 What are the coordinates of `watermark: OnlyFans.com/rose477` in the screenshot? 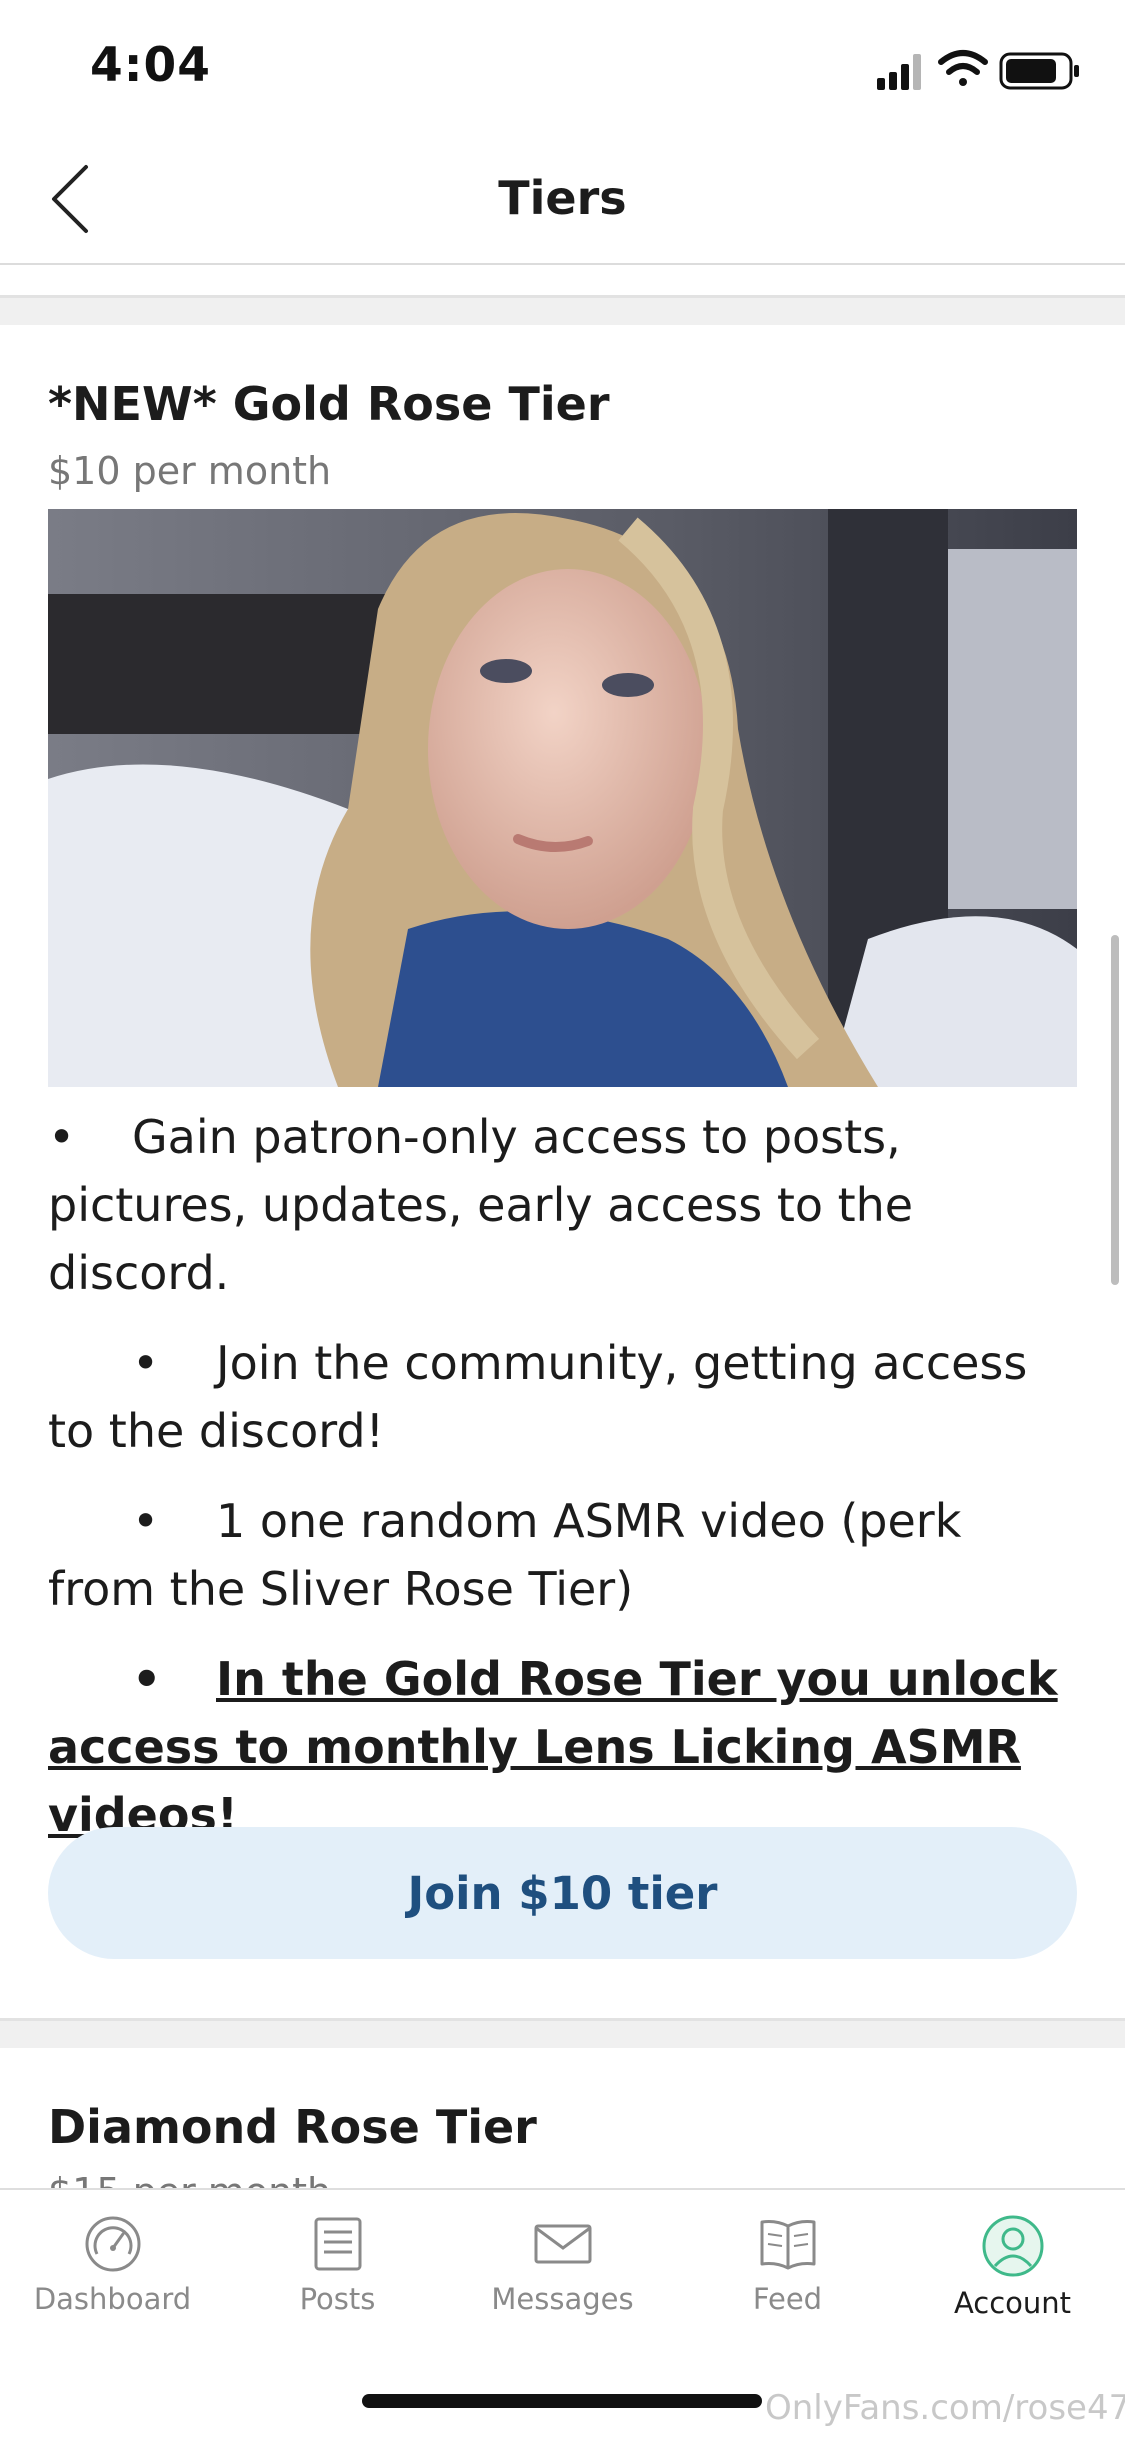 It's located at (945, 2408).